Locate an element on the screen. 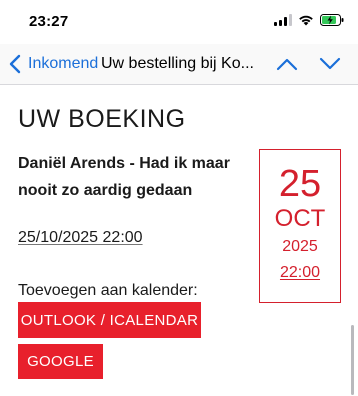  back-button: Inkomend is located at coordinates (63, 64).